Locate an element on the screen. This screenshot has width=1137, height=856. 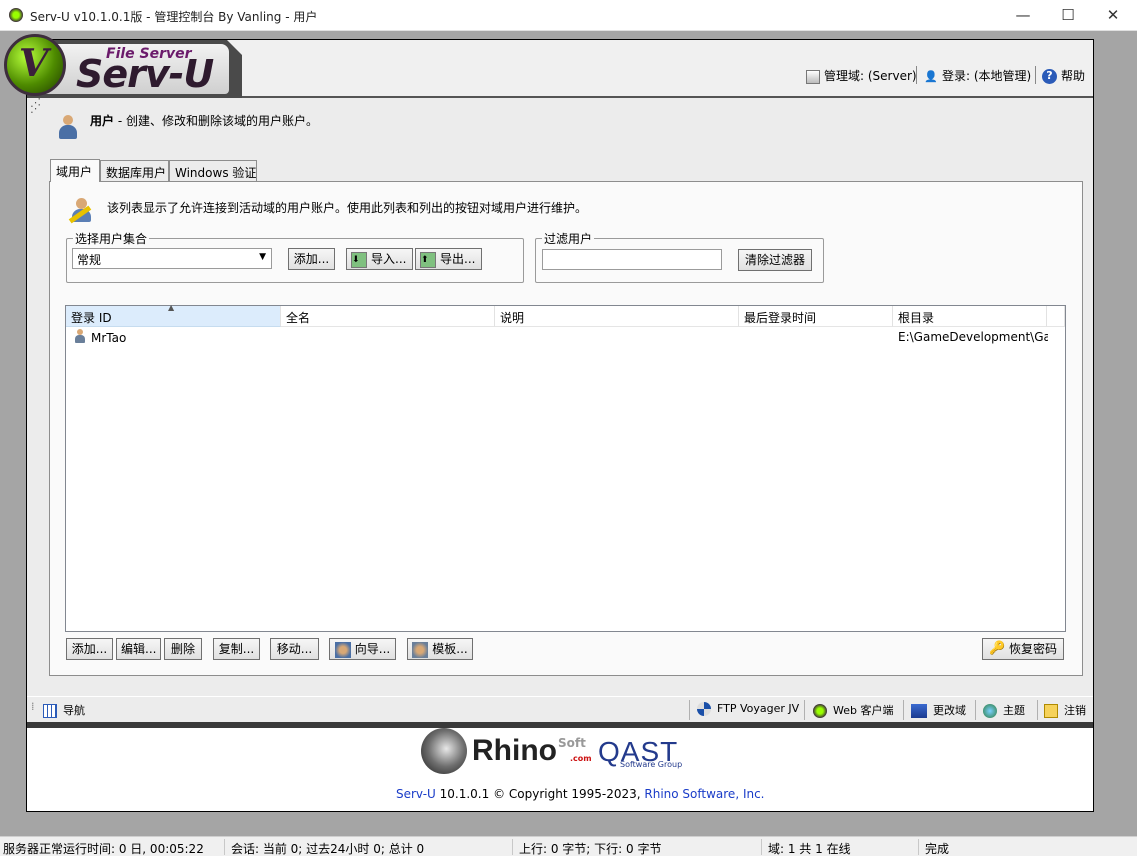
tab-database-users: 数据库用户 is located at coordinates (134, 171).